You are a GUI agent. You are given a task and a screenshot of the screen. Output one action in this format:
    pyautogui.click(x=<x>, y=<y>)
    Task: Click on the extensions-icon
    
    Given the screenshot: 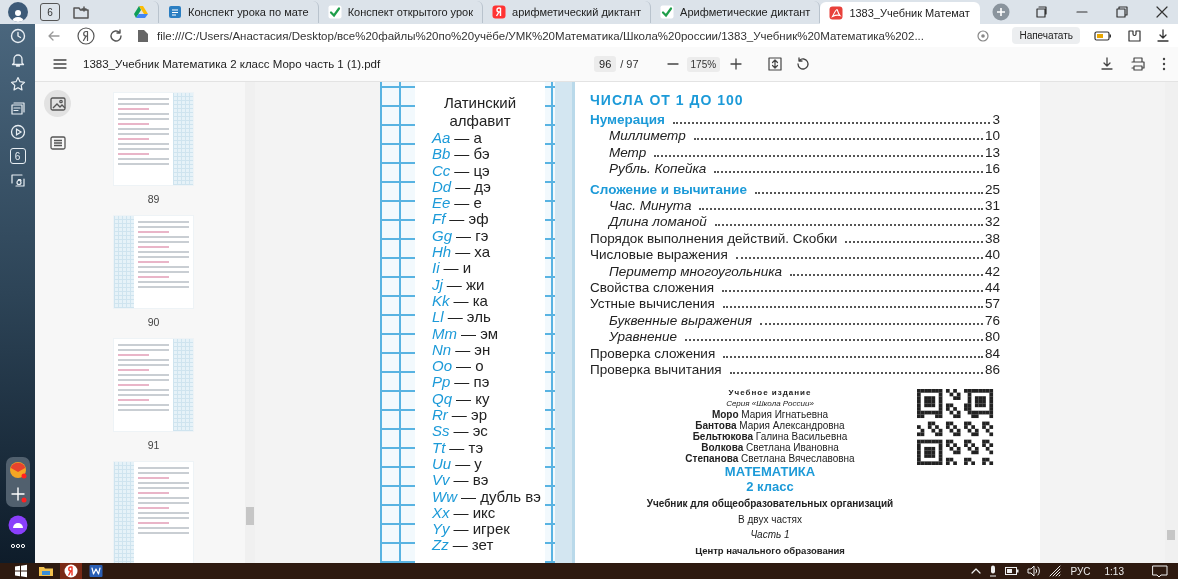 What is the action you would take?
    pyautogui.click(x=1134, y=35)
    